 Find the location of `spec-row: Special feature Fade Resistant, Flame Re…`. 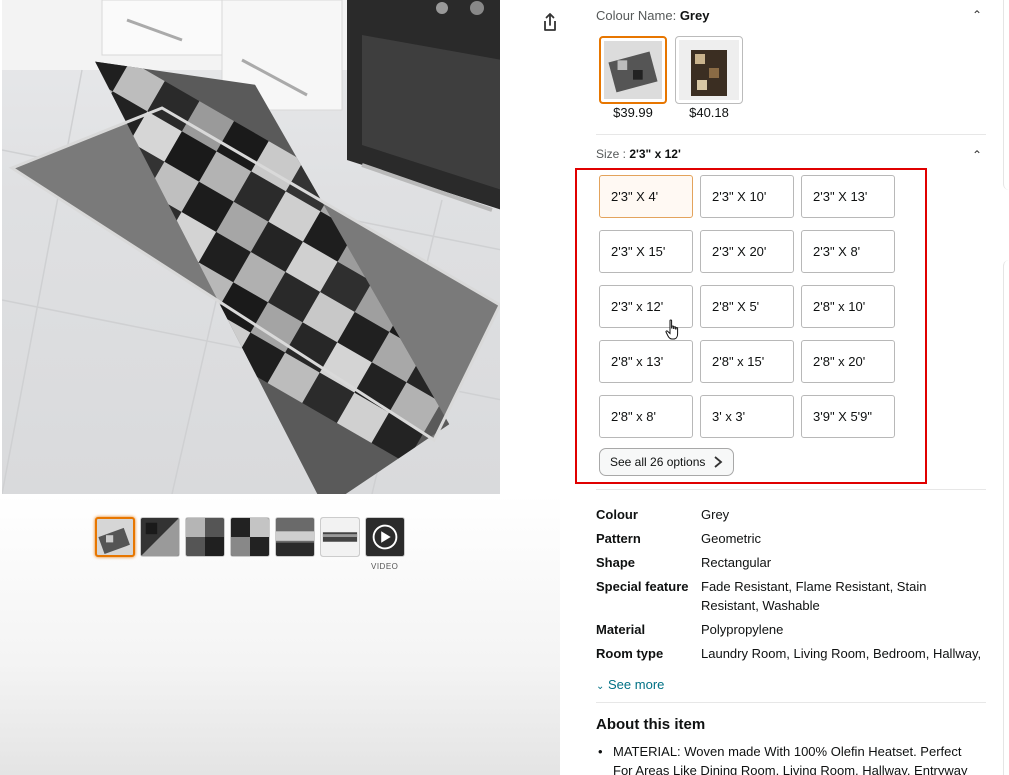

spec-row: Special feature Fade Resistant, Flame Re… is located at coordinates (791, 596).